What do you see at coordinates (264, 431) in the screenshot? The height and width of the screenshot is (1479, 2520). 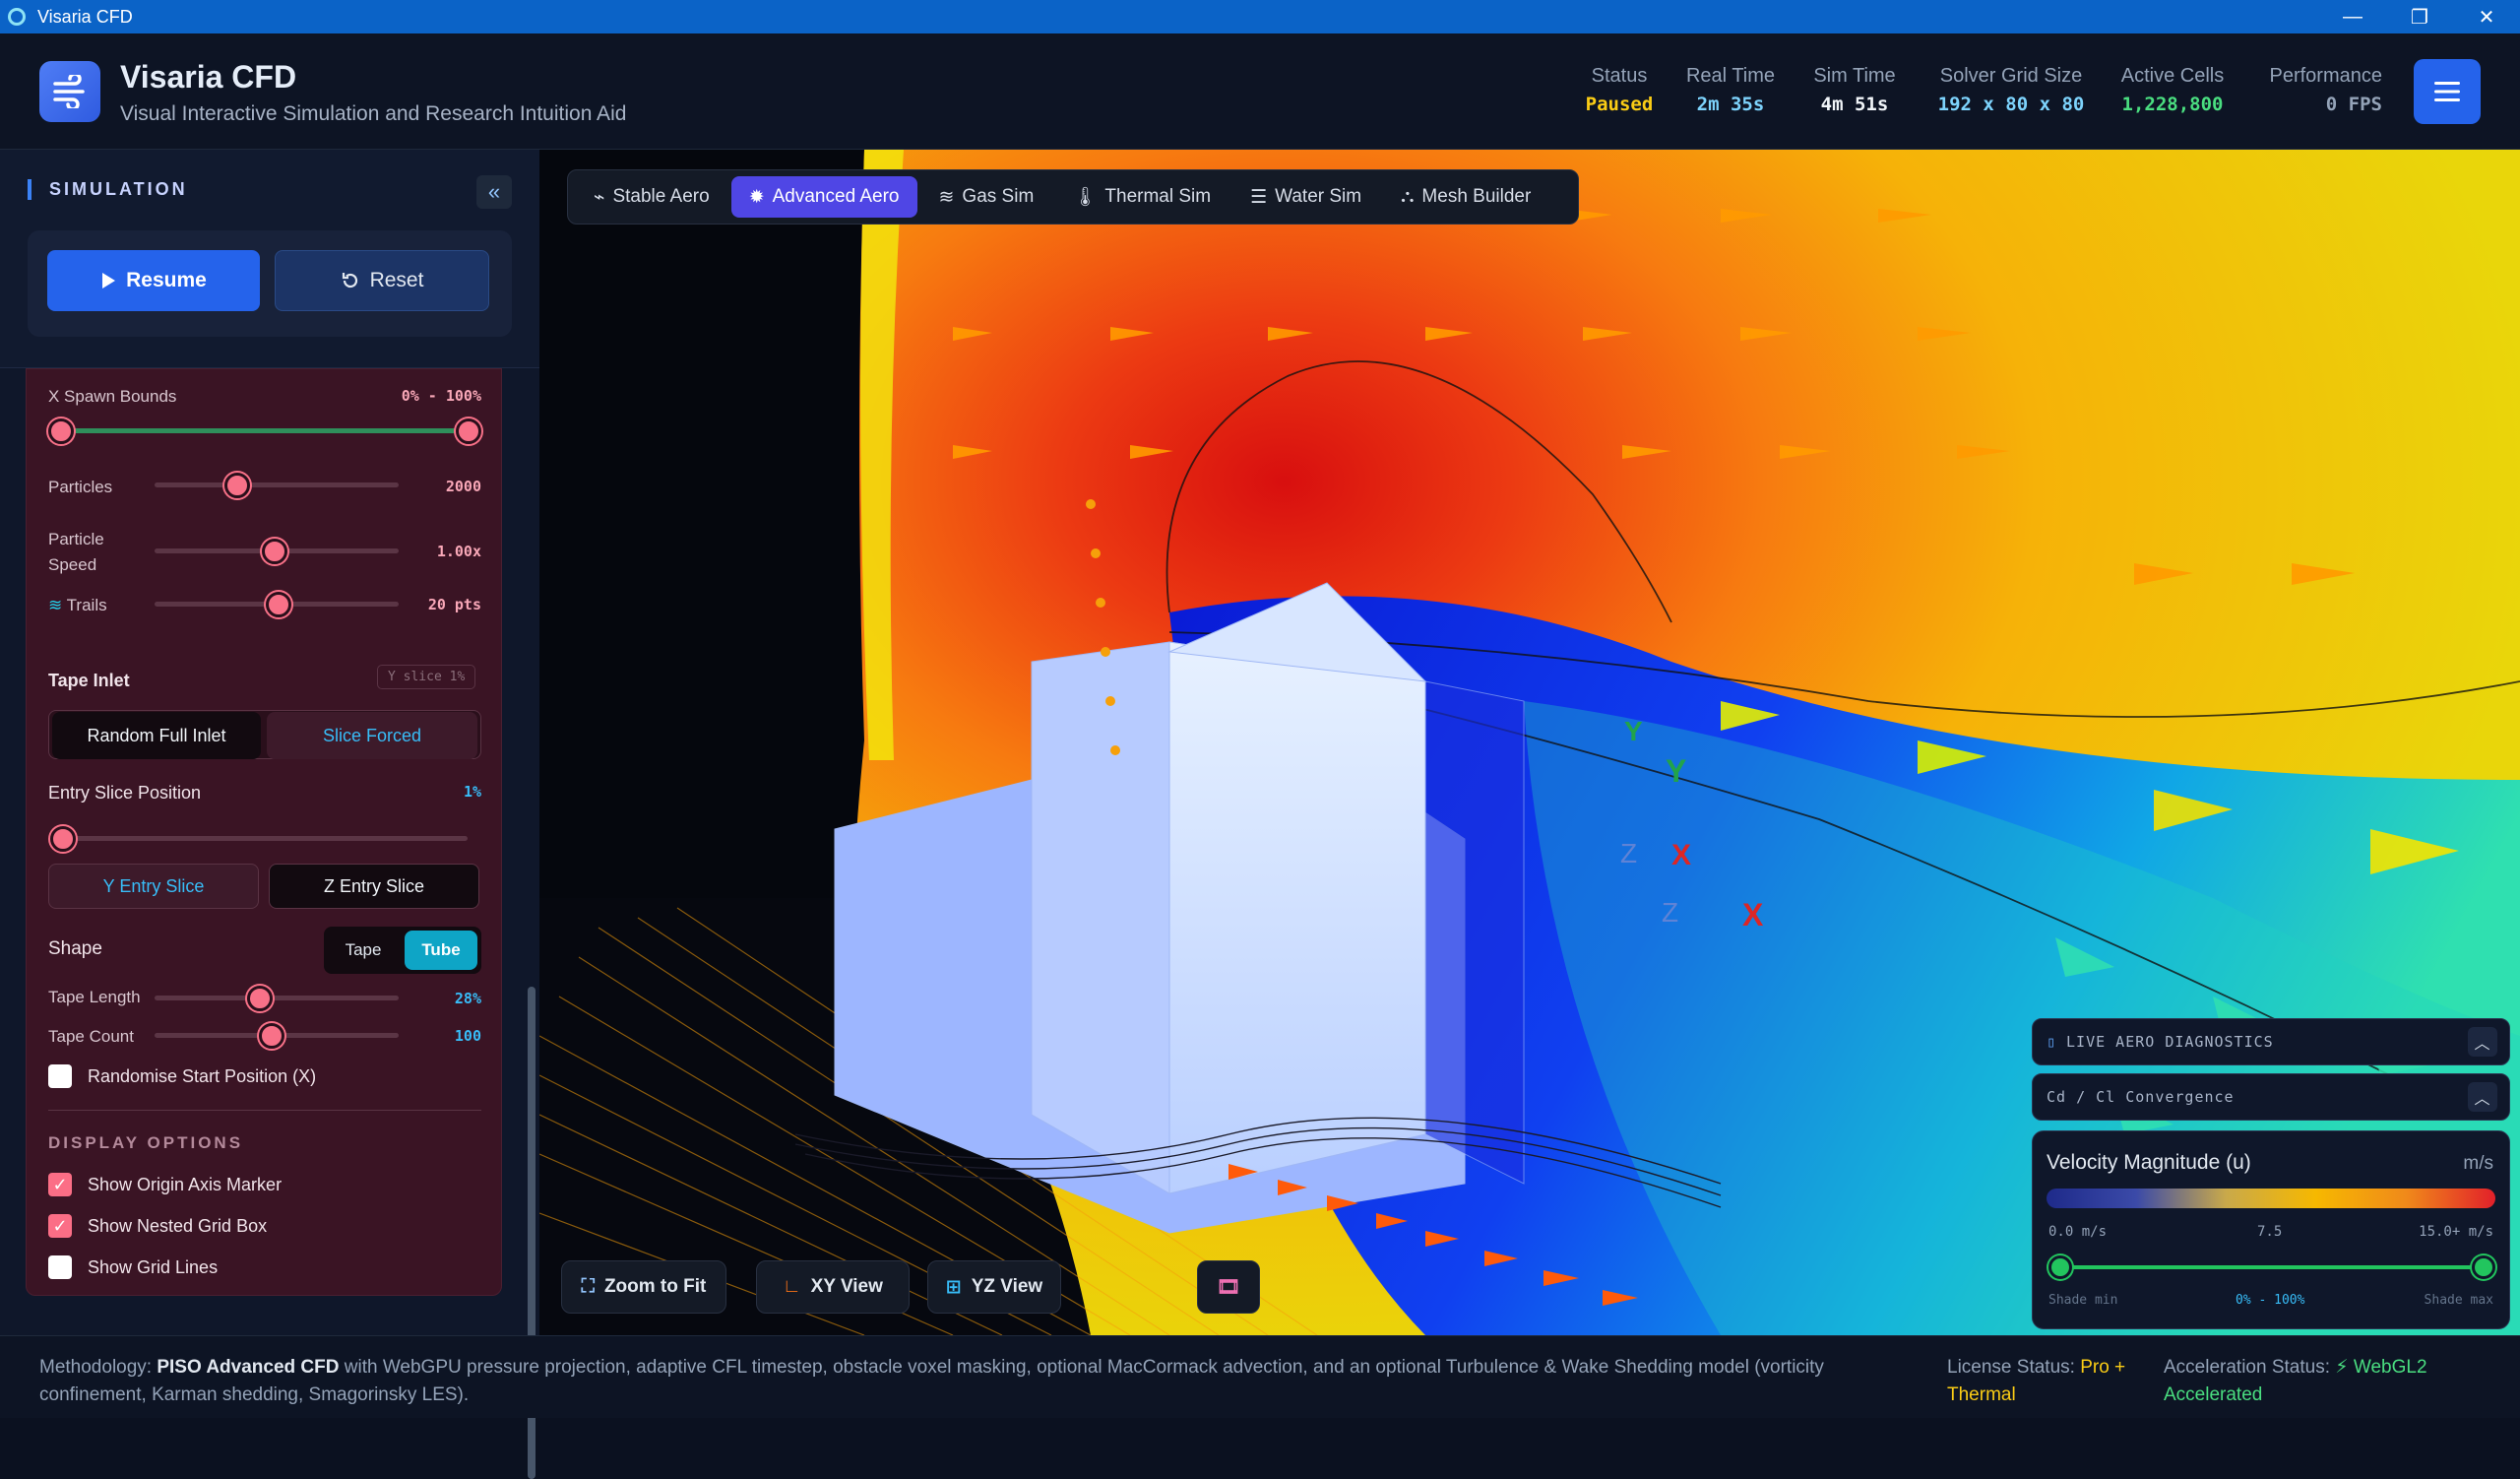 I see `x-spawn-track` at bounding box center [264, 431].